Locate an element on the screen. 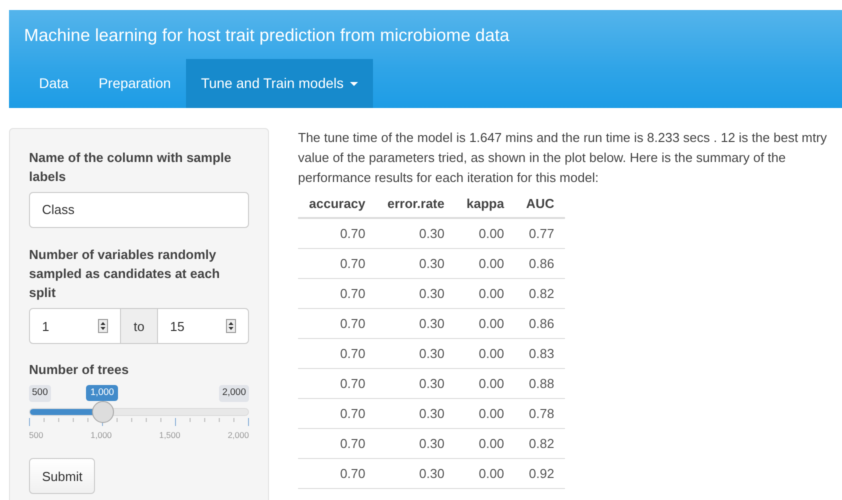 Image resolution: width=842 pixels, height=500 pixels. number-field: 1 is located at coordinates (75, 326).